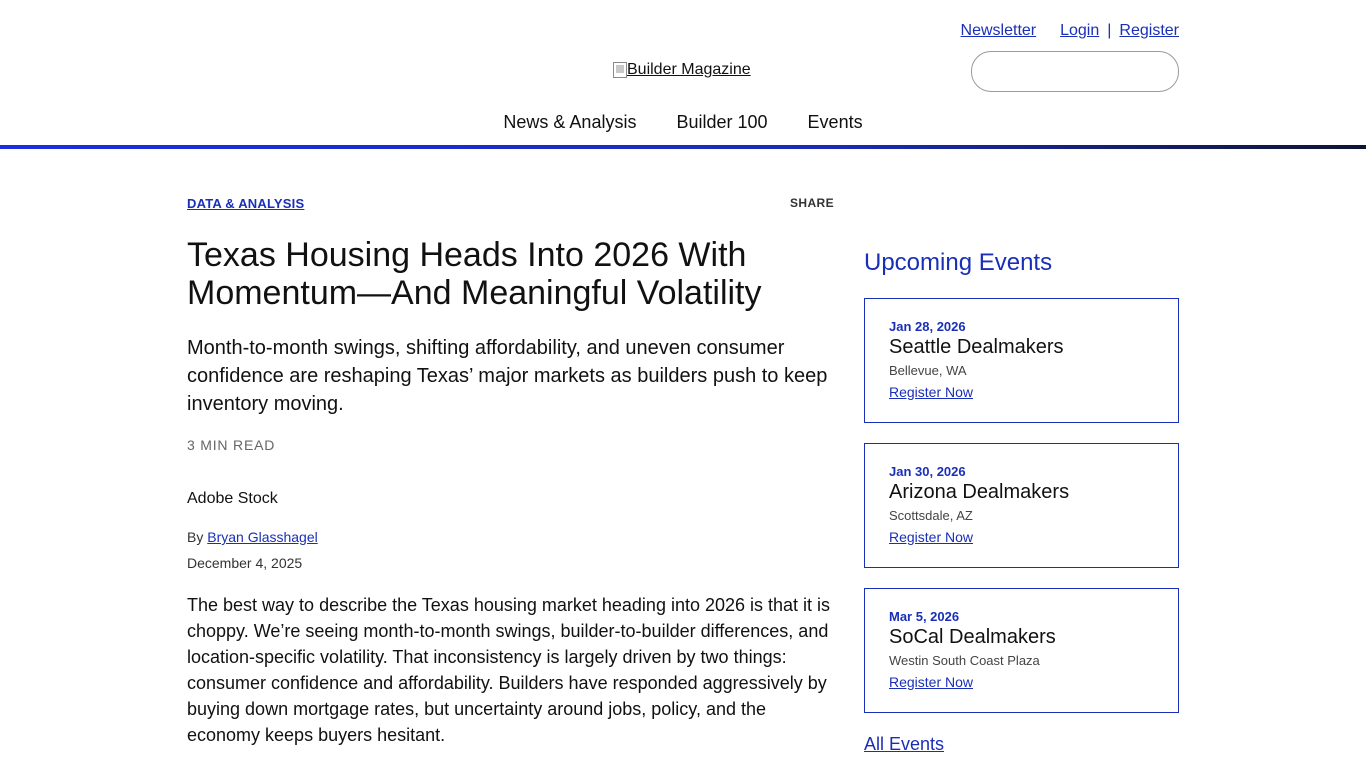  I want to click on newsletter-link: Newsletter, so click(999, 31).